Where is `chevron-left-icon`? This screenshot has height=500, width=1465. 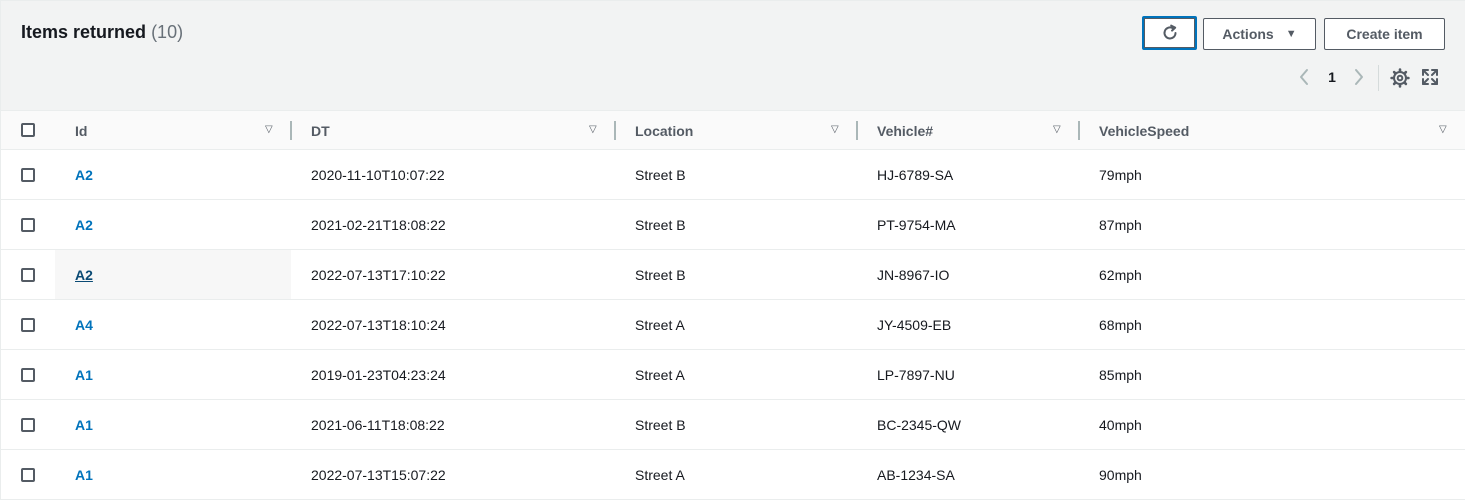
chevron-left-icon is located at coordinates (1304, 78).